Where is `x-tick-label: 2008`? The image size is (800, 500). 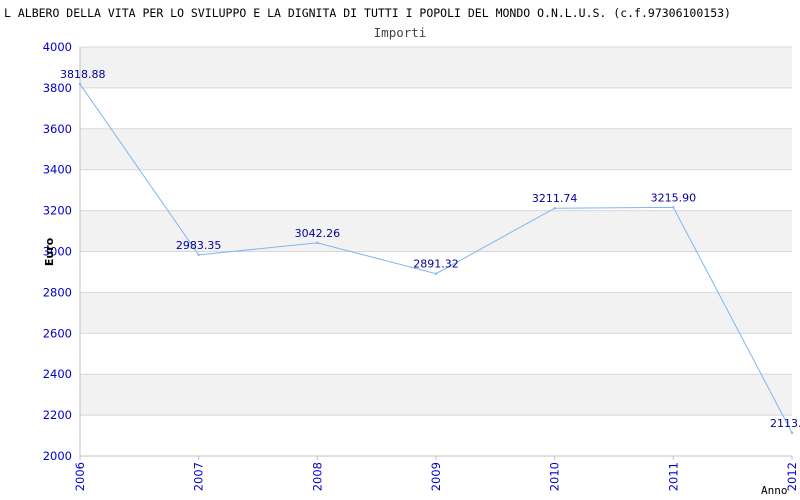 x-tick-label: 2008 is located at coordinates (317, 476).